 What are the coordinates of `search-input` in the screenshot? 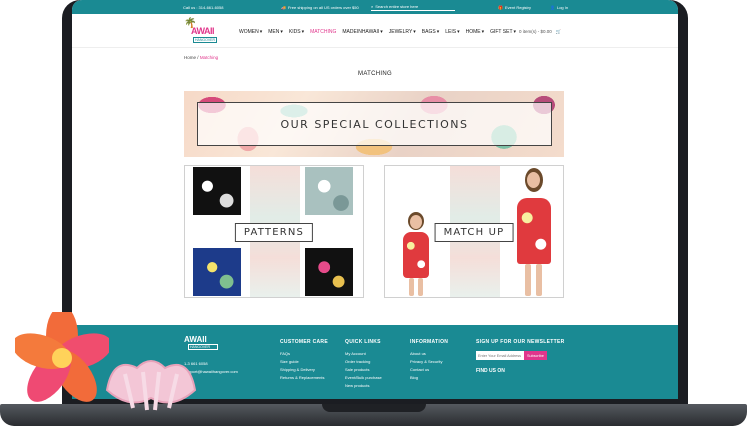 It's located at (413, 6).